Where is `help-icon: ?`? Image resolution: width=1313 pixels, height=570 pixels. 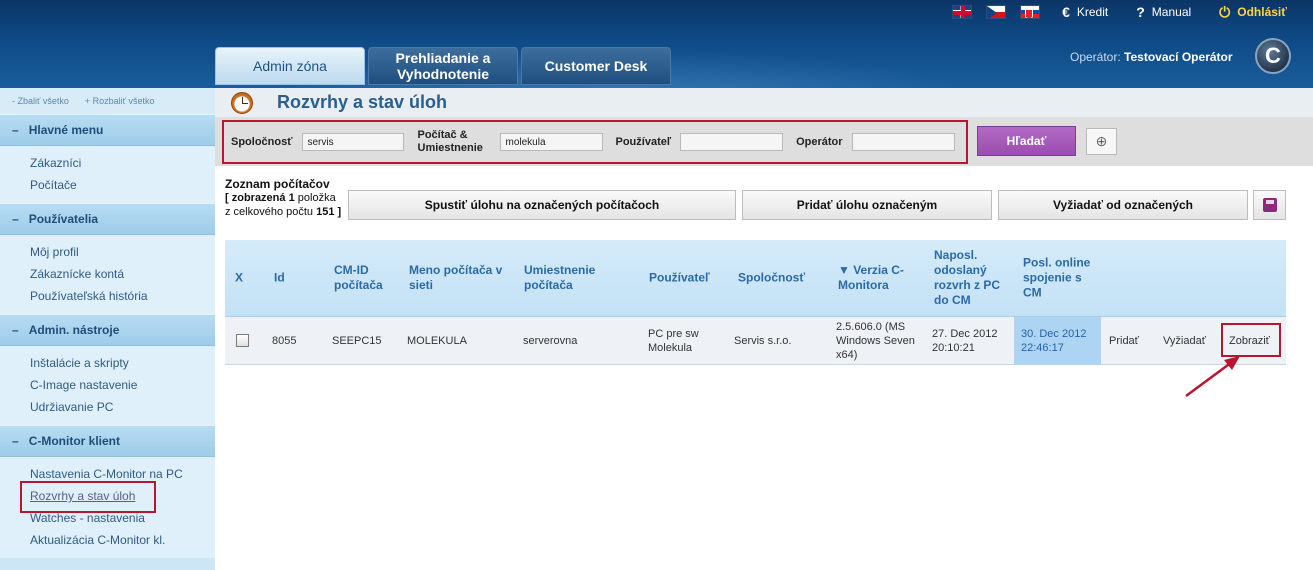 help-icon: ? is located at coordinates (1140, 12).